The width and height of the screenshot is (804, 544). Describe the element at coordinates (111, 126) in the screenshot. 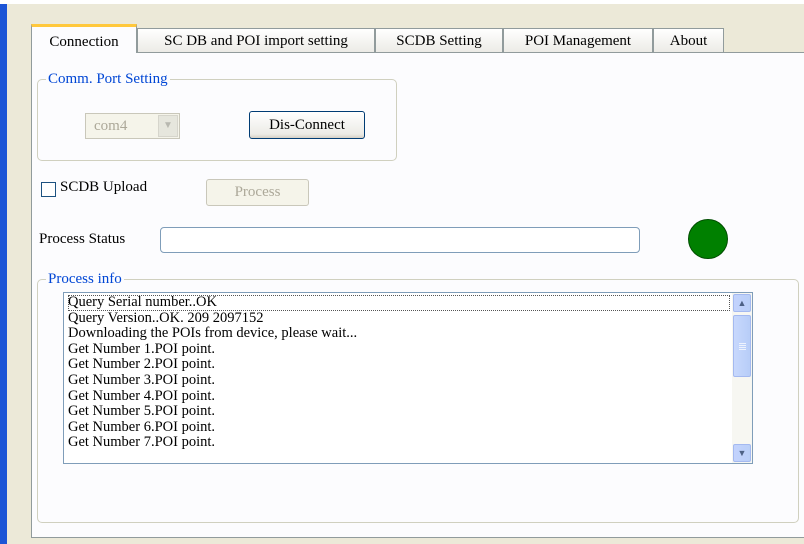

I see `port-select-value: com4` at that location.